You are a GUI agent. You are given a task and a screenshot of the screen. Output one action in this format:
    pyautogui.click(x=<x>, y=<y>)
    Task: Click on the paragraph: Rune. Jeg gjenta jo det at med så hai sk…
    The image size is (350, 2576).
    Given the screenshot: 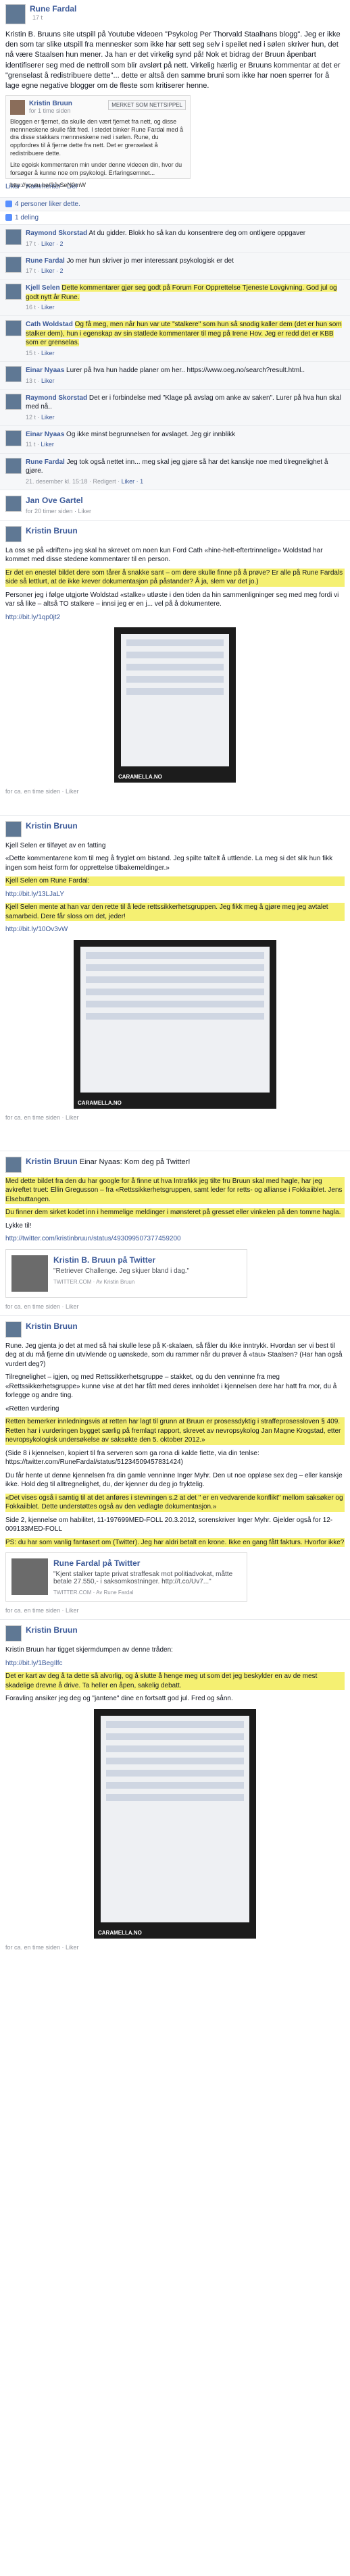 What is the action you would take?
    pyautogui.click(x=174, y=1355)
    